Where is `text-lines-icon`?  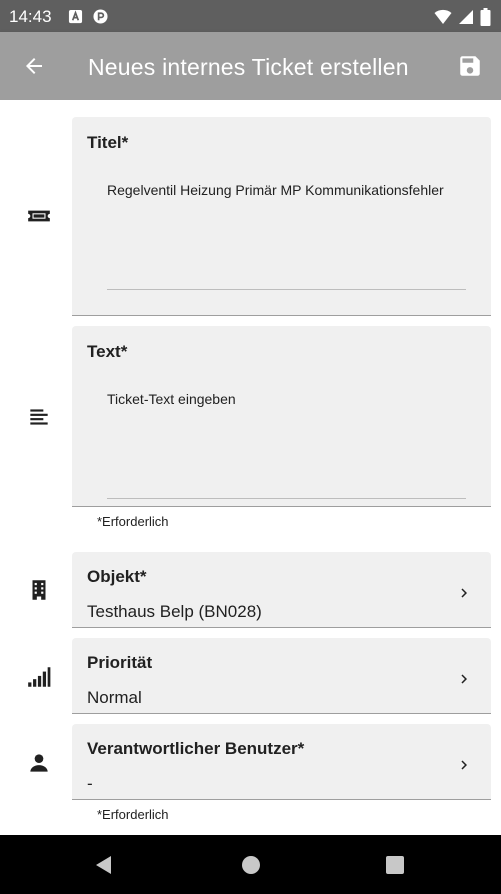 text-lines-icon is located at coordinates (39, 417).